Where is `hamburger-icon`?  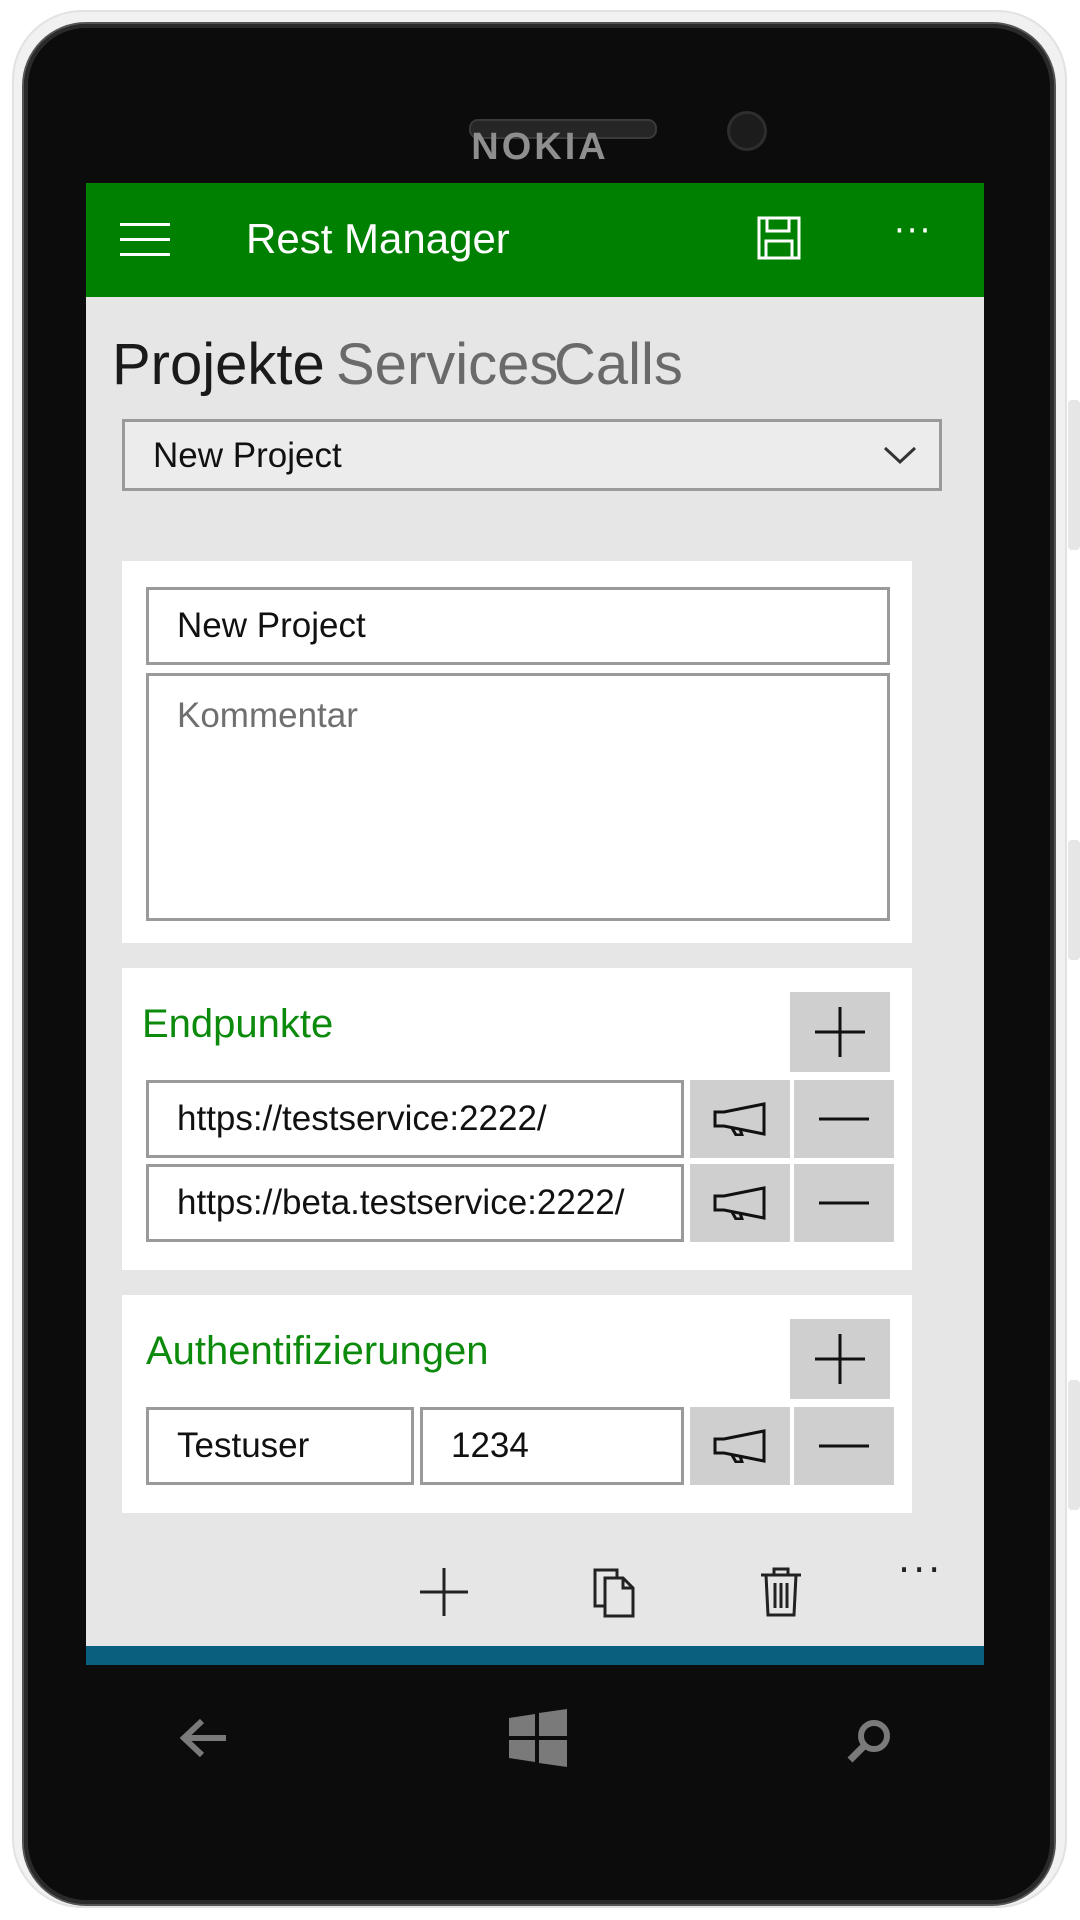
hamburger-icon is located at coordinates (145, 239).